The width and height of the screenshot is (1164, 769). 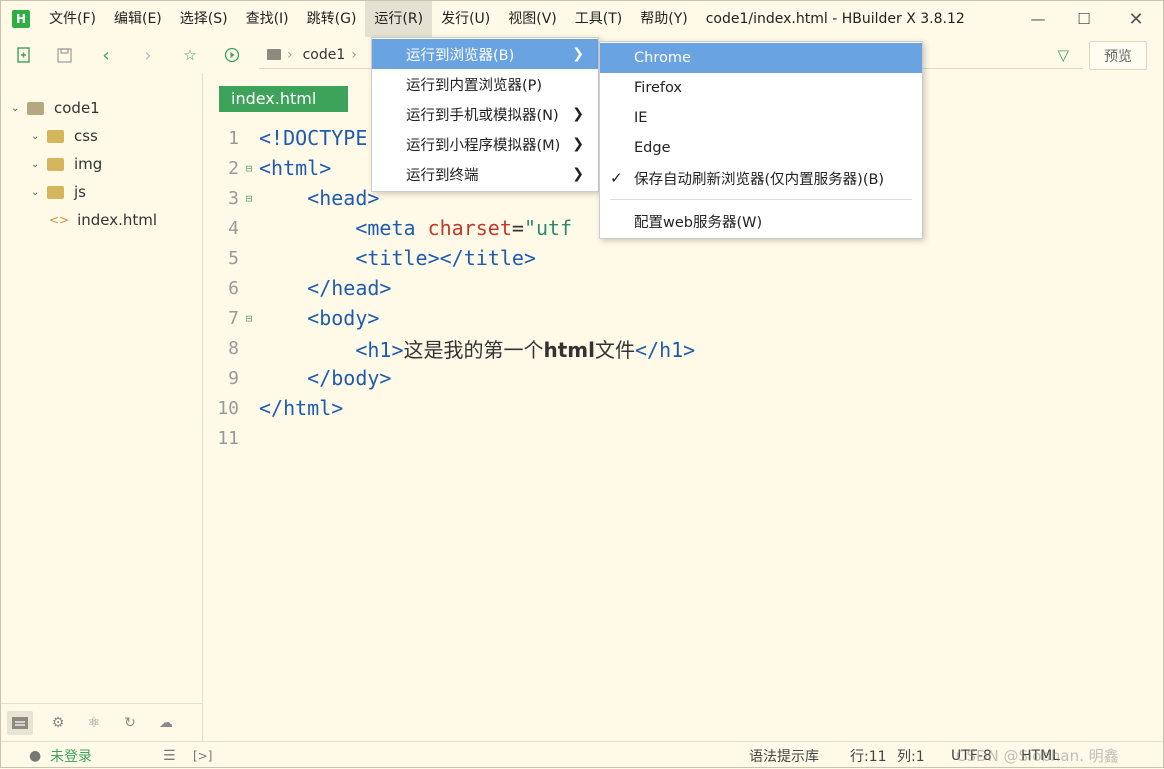 What do you see at coordinates (138, 19) in the screenshot?
I see `menu-edit: 编辑(E)` at bounding box center [138, 19].